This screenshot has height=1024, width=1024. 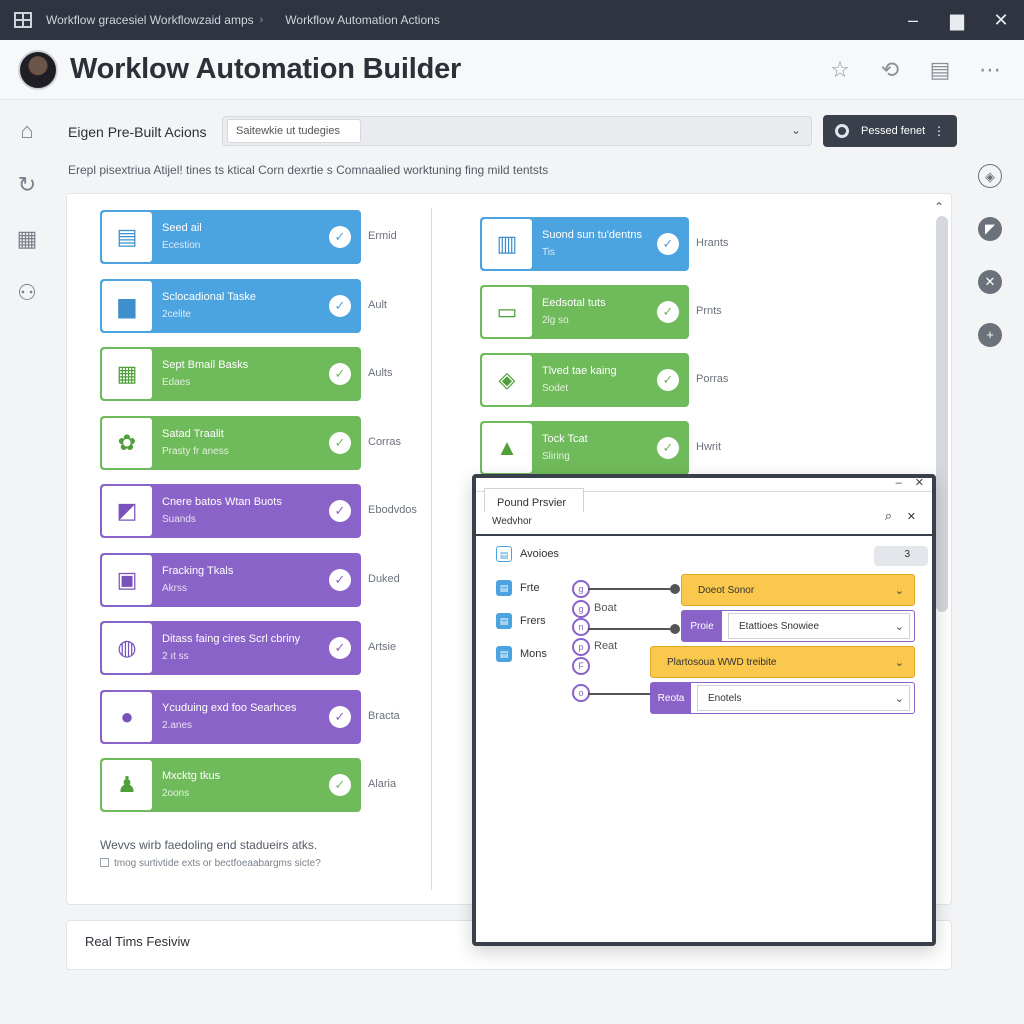 What do you see at coordinates (990, 282) in the screenshot?
I see `close-circle-icon: ✕` at bounding box center [990, 282].